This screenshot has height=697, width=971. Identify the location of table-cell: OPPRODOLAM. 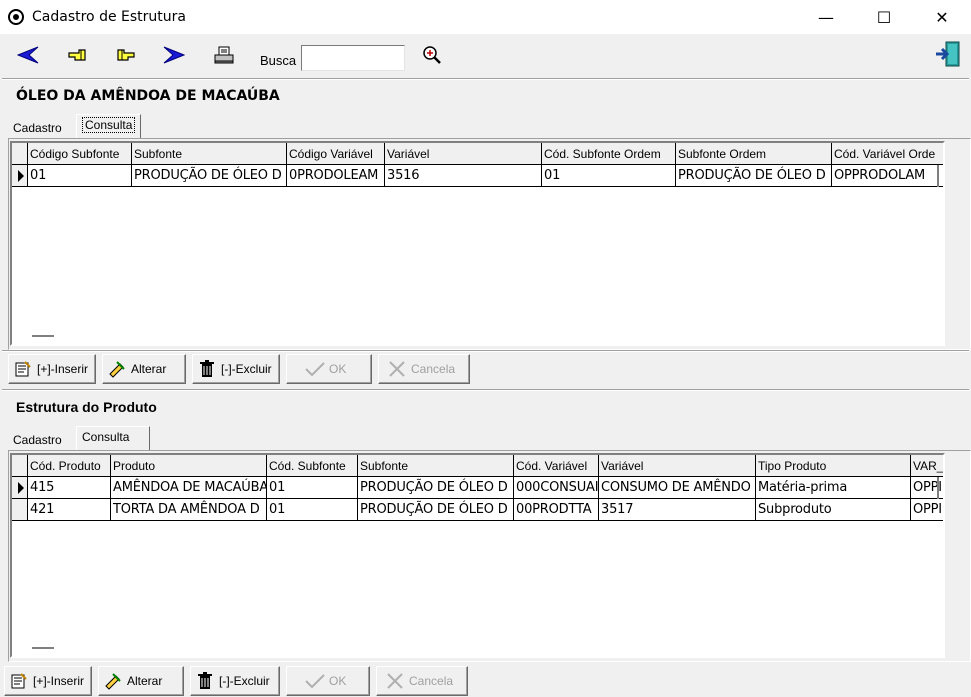
(887, 176).